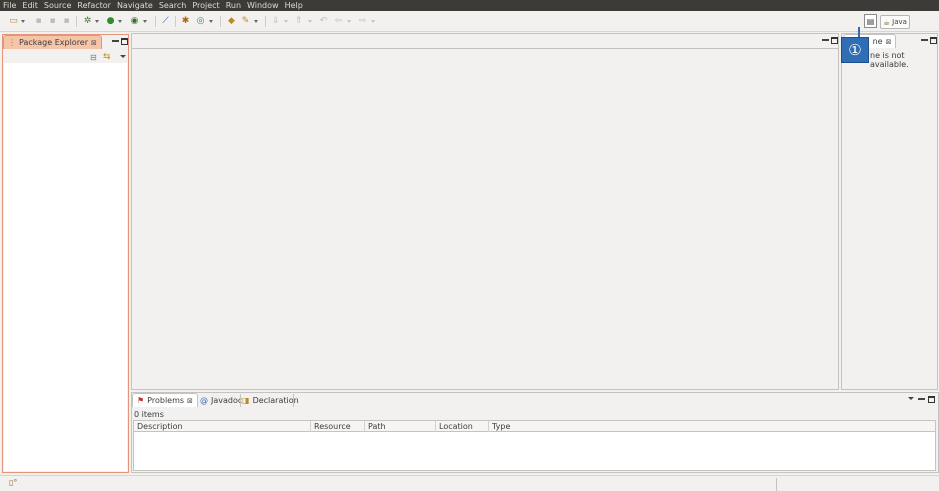 The height and width of the screenshot is (491, 939). Describe the element at coordinates (294, 5) in the screenshot. I see `menu-help: Help` at that location.